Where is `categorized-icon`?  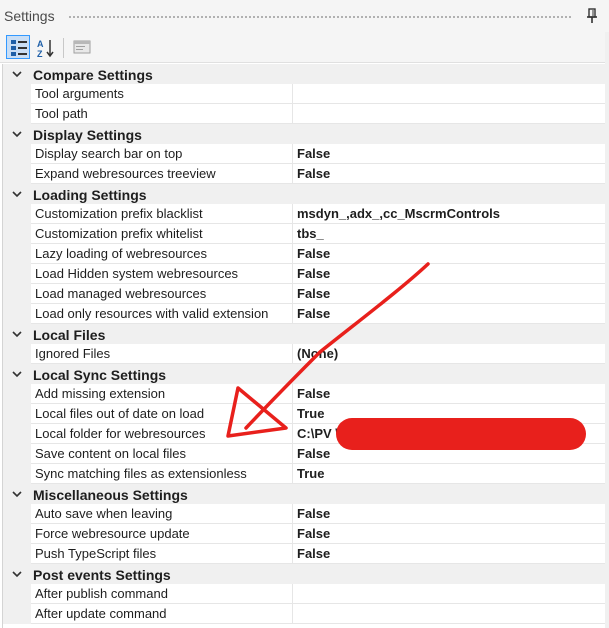
categorized-icon is located at coordinates (19, 48).